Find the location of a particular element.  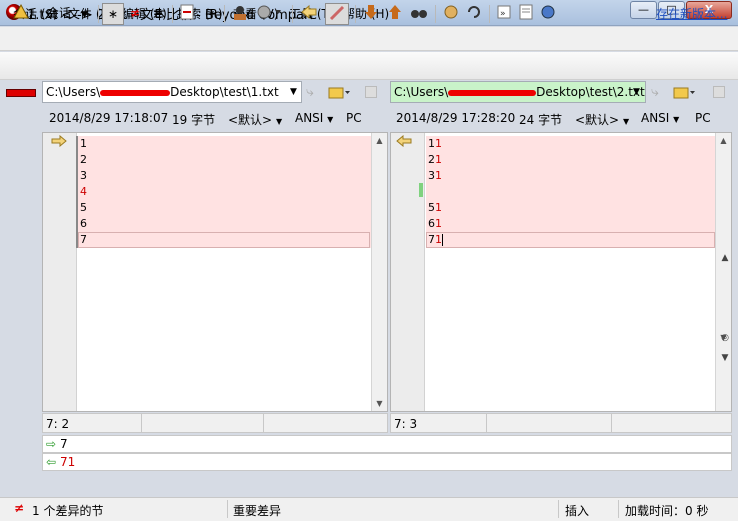

right-line-5: 51 is located at coordinates (570, 208).